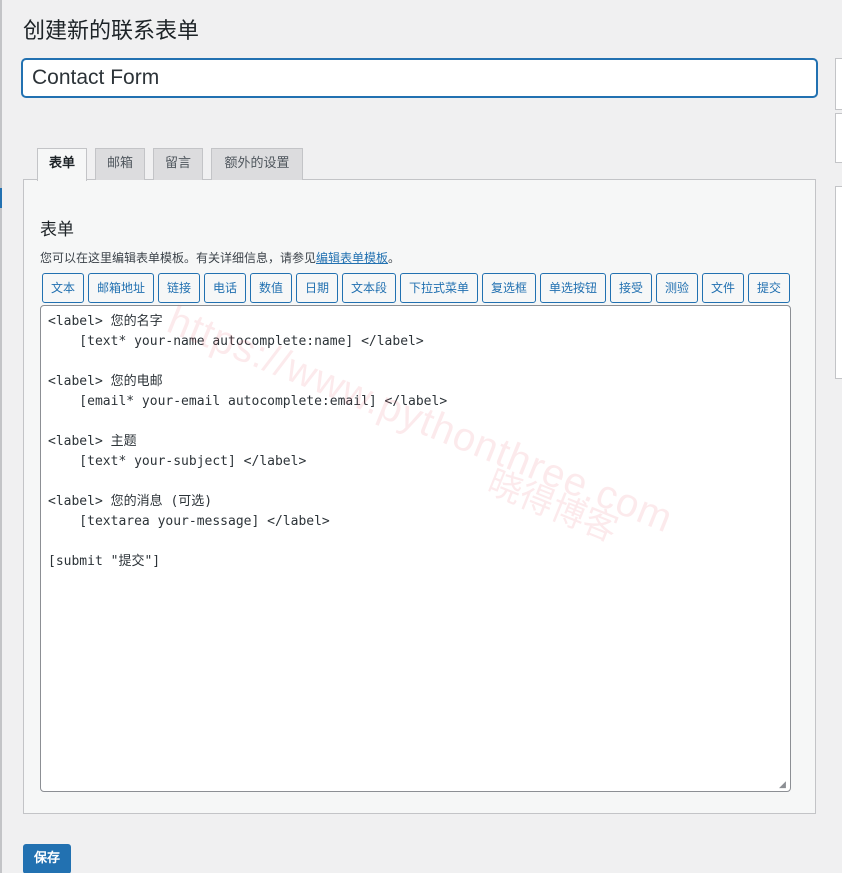 The height and width of the screenshot is (873, 842). What do you see at coordinates (784, 785) in the screenshot?
I see `resize-handle-icon: ◢` at bounding box center [784, 785].